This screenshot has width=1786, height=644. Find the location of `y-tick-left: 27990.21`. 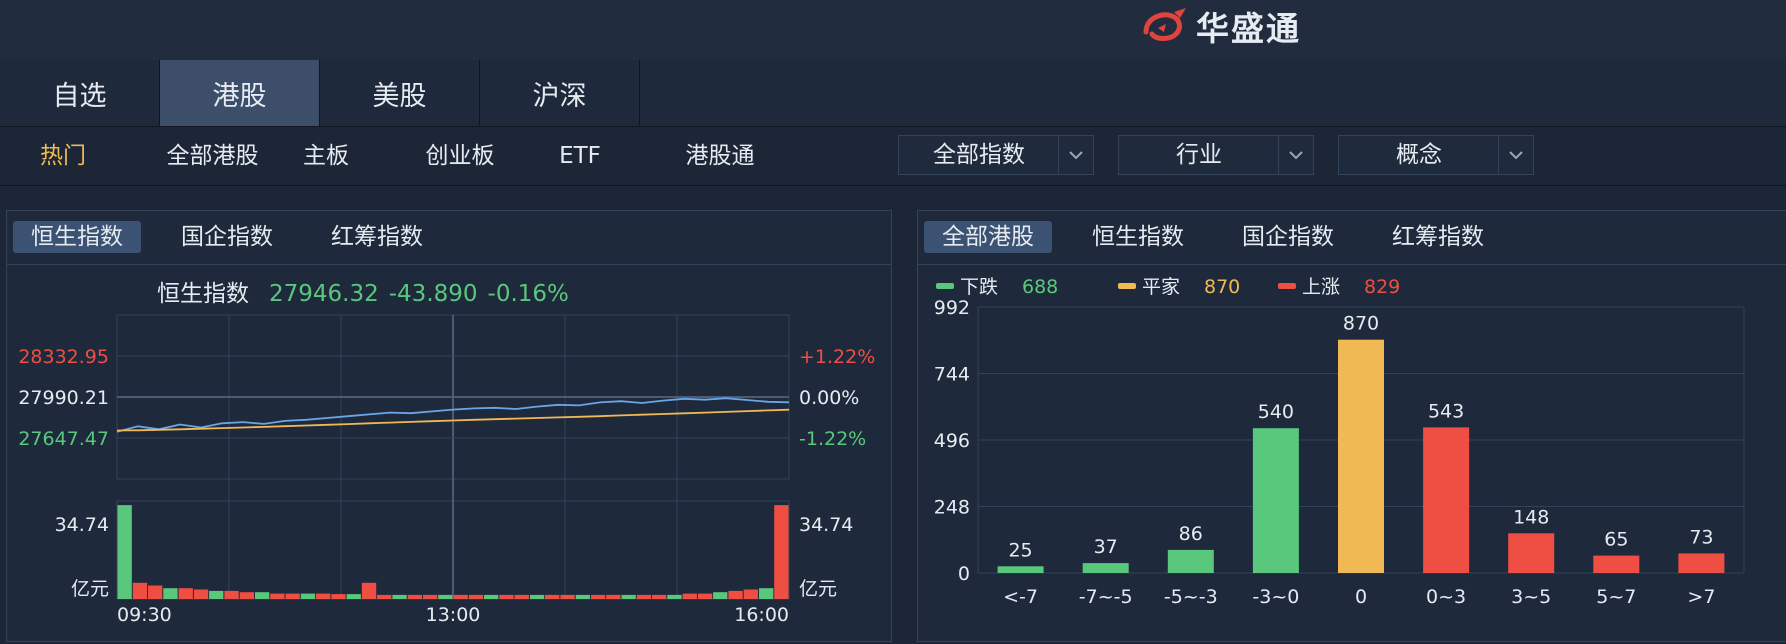

y-tick-left: 27990.21 is located at coordinates (63, 398).